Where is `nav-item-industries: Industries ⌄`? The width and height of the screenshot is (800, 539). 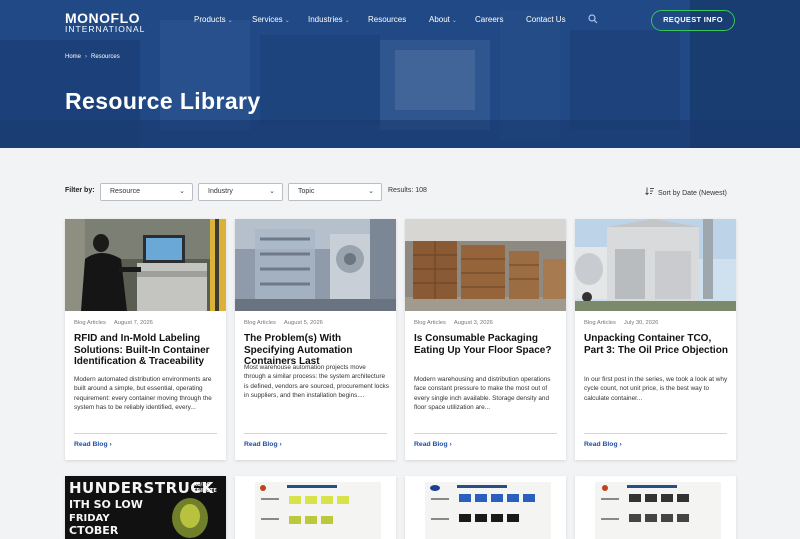 nav-item-industries: Industries ⌄ is located at coordinates (329, 20).